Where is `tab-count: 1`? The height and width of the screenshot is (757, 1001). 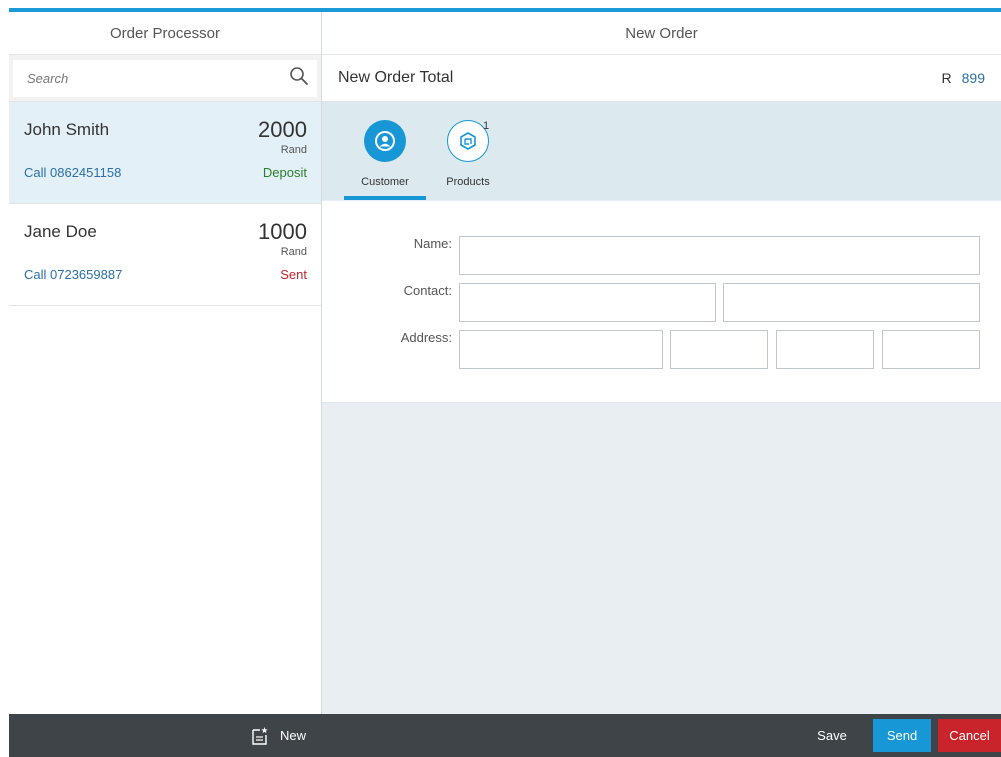 tab-count: 1 is located at coordinates (486, 126).